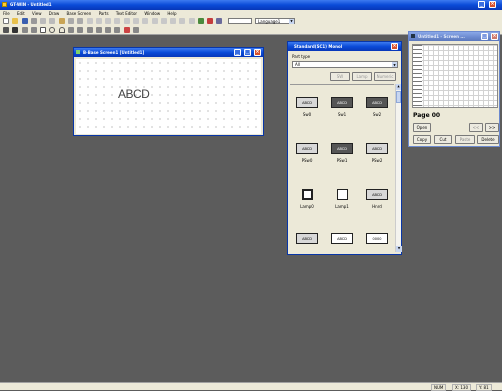  What do you see at coordinates (492, 127) in the screenshot?
I see `next-page-button: >>` at bounding box center [492, 127].